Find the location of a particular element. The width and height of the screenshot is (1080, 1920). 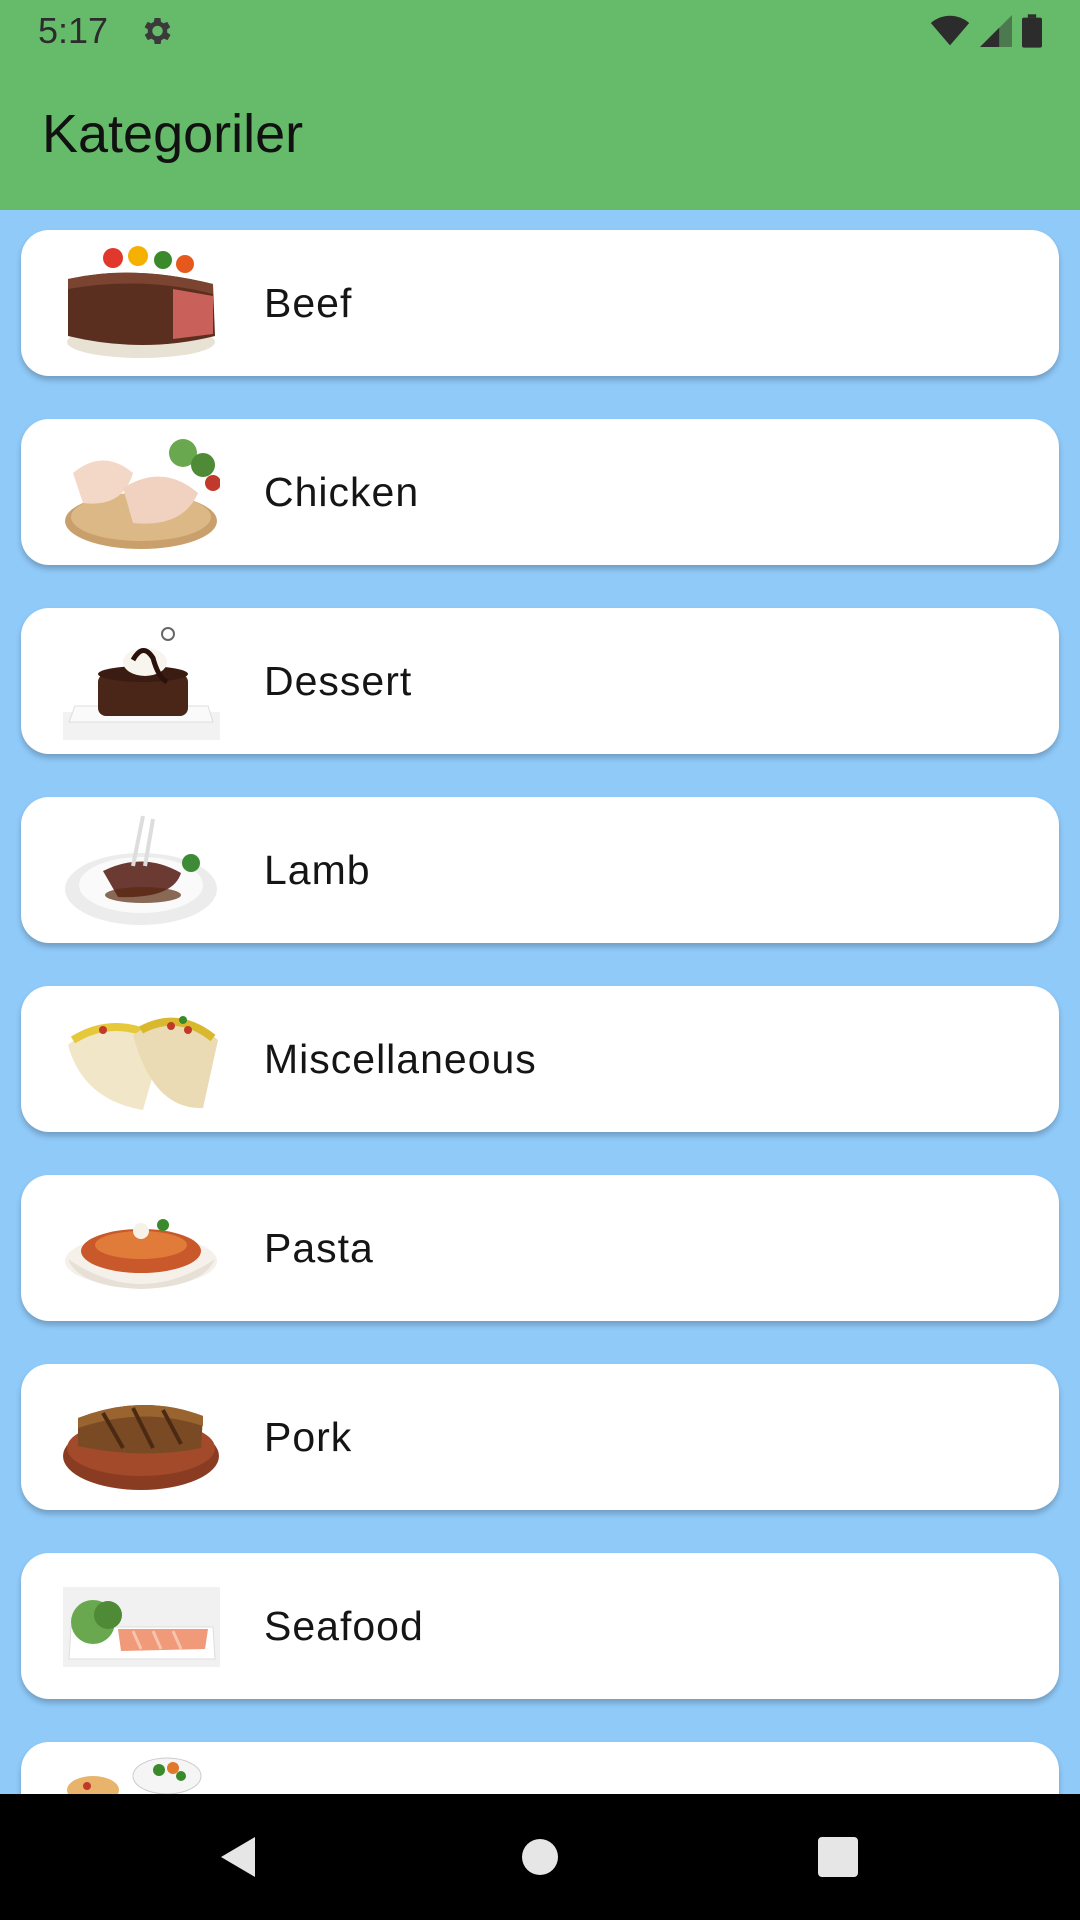

category-card-seafood: Seafood is located at coordinates (540, 1626).